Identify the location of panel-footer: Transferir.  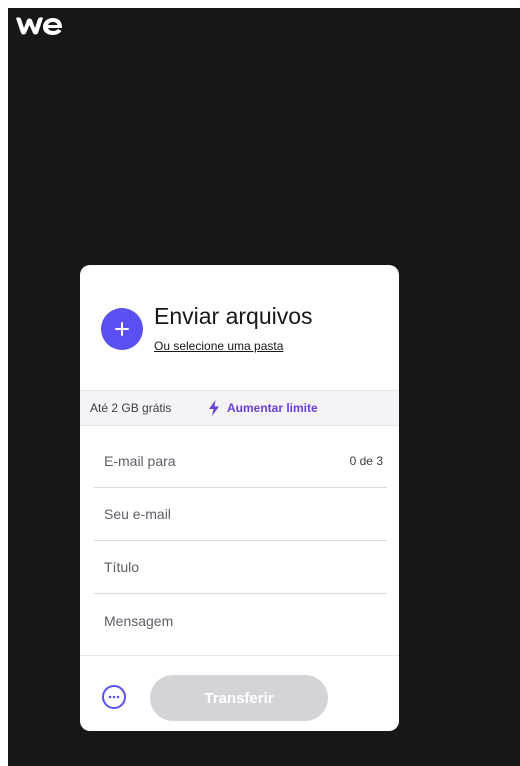
(239, 693).